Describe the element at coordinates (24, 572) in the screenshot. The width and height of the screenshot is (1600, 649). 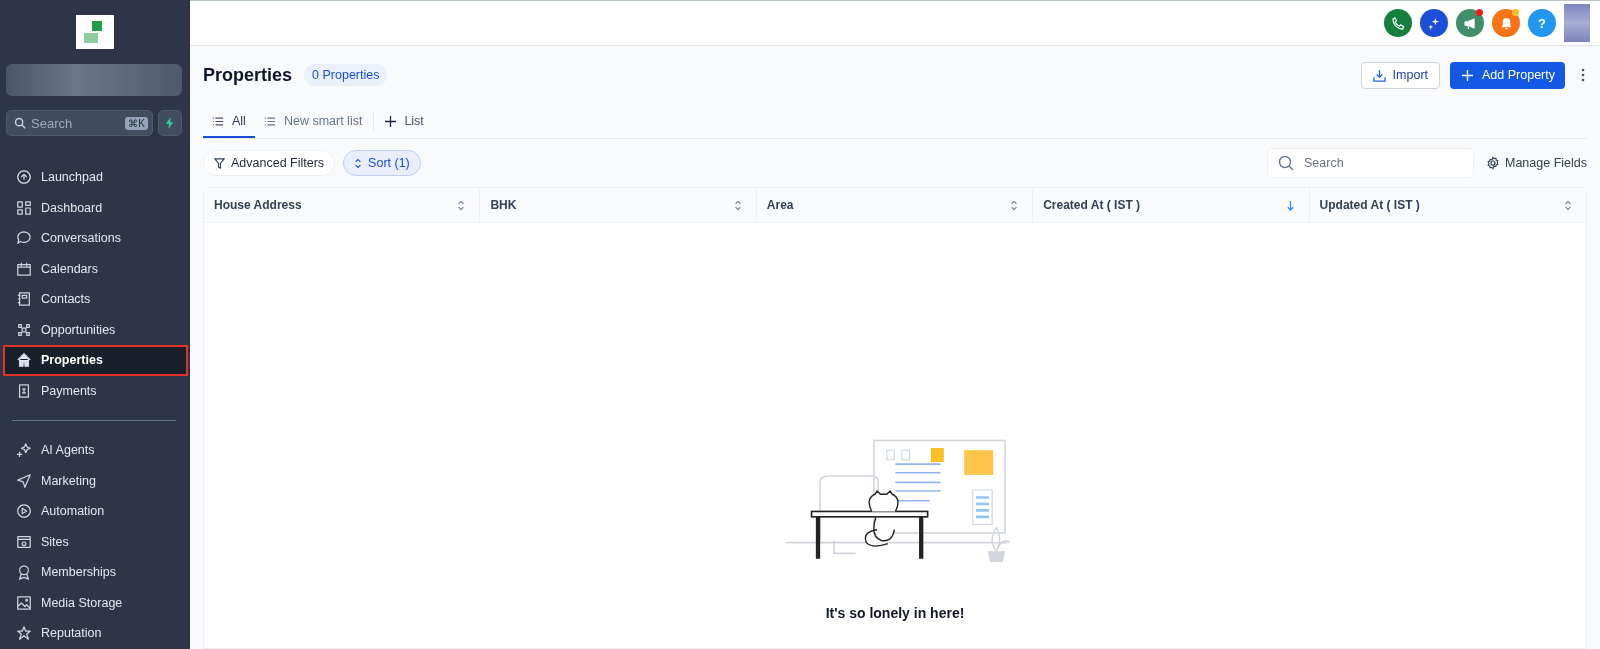
I see `award-icon` at that location.